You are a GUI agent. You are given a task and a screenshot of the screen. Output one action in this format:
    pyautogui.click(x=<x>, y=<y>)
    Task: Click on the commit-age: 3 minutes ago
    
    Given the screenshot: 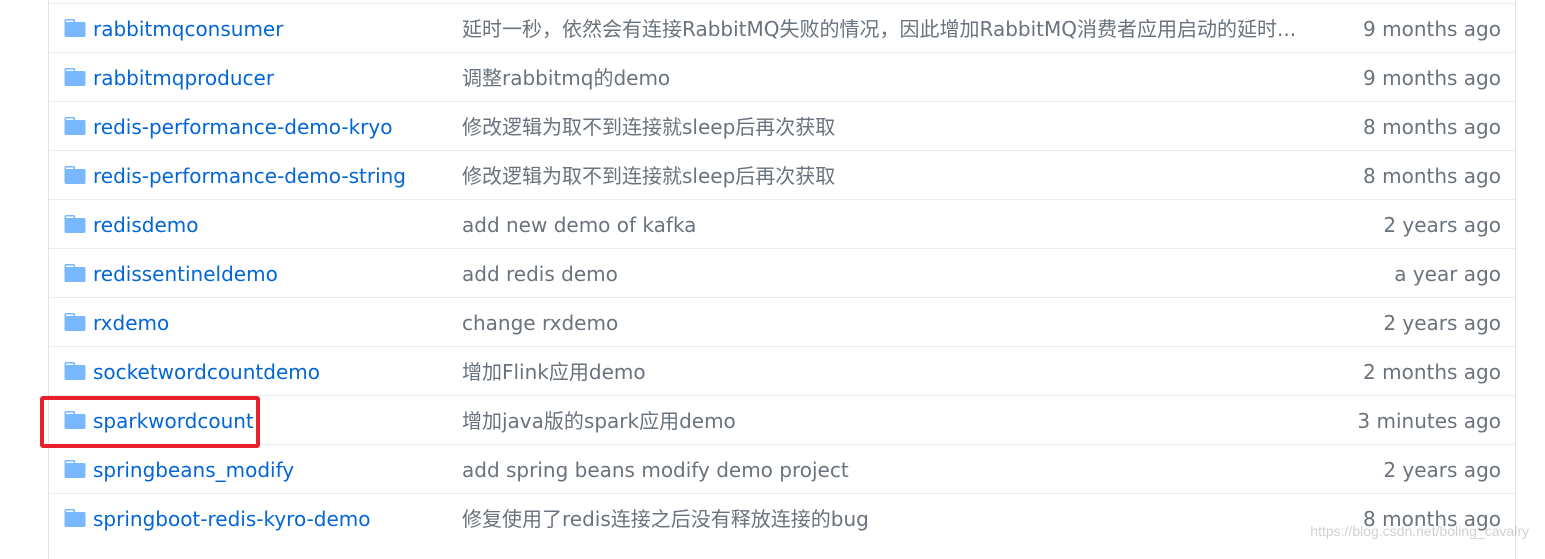 What is the action you would take?
    pyautogui.click(x=1429, y=421)
    